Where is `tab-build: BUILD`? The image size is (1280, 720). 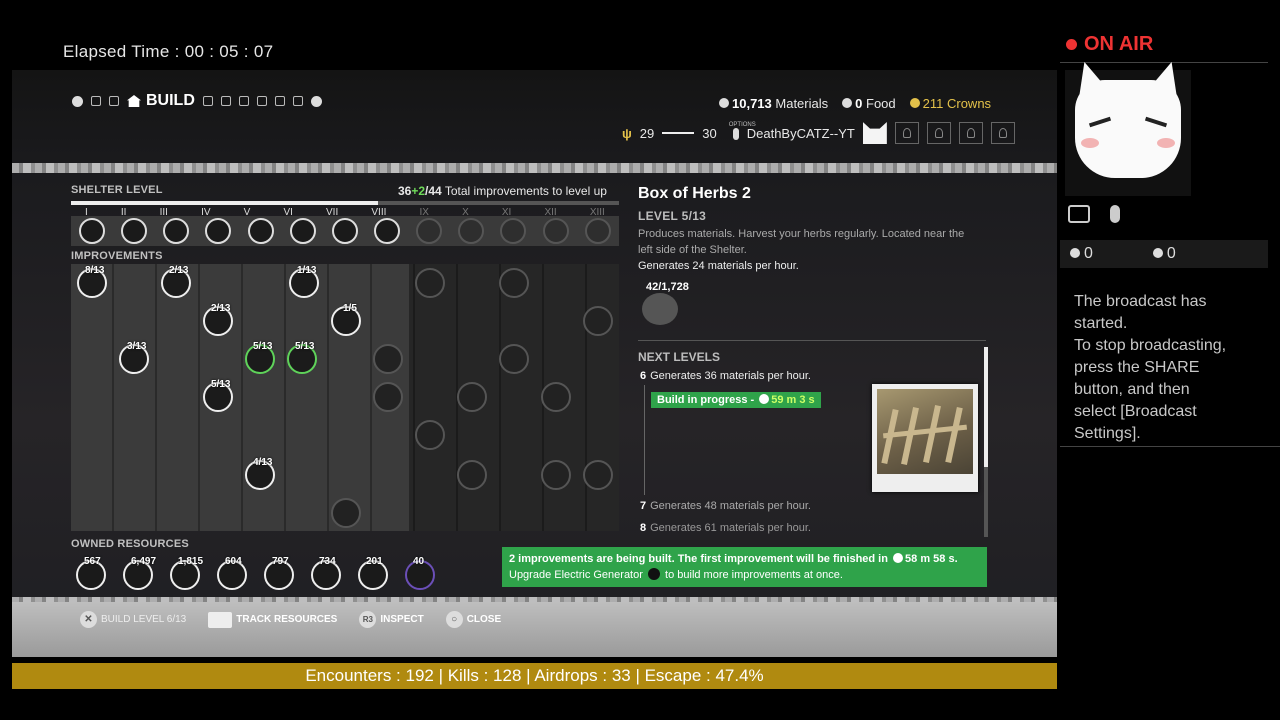
tab-build: BUILD is located at coordinates (161, 101).